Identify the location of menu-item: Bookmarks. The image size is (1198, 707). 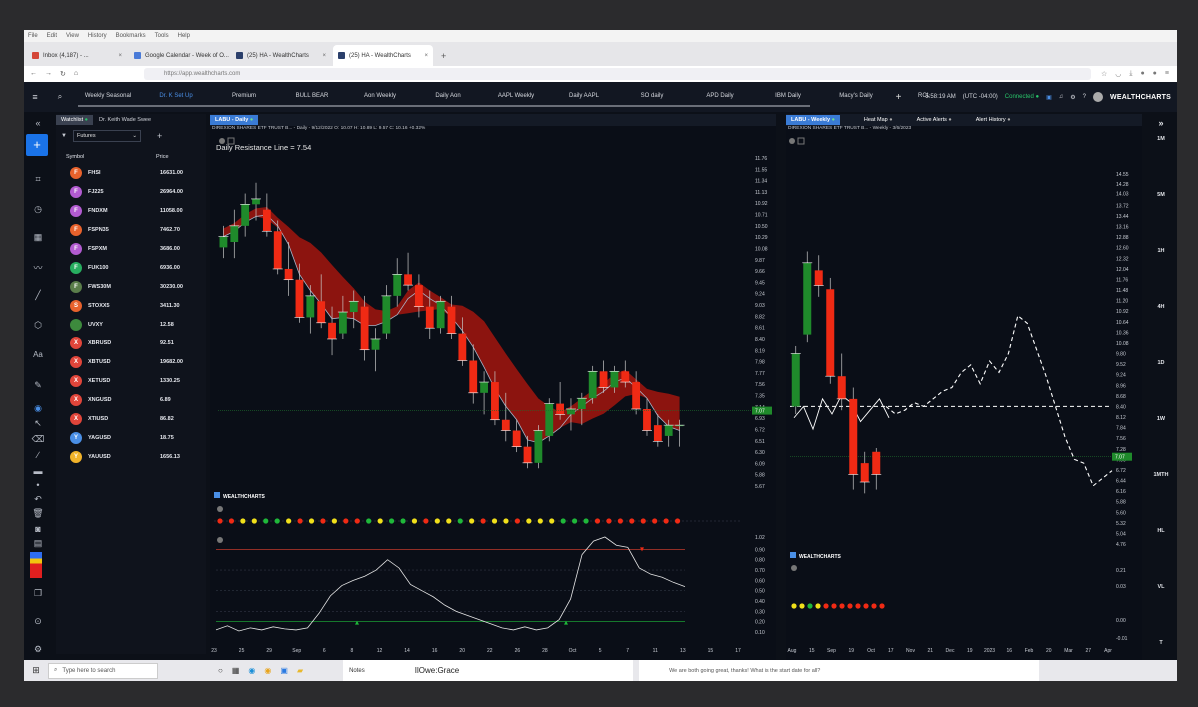
(131, 36).